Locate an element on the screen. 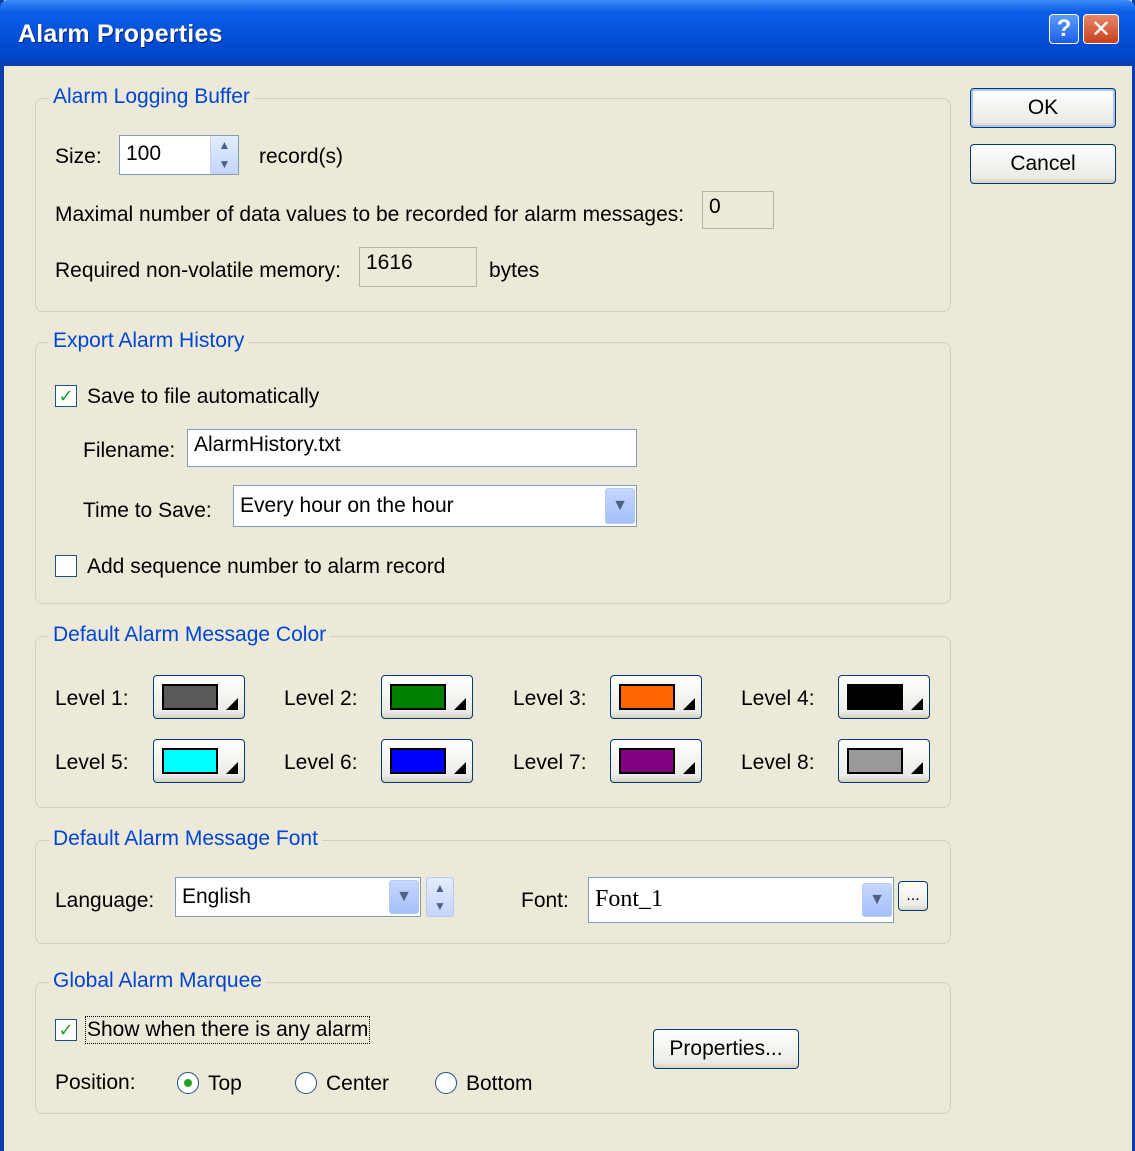 Image resolution: width=1135 pixels, height=1151 pixels. size-label: Size: is located at coordinates (78, 156).